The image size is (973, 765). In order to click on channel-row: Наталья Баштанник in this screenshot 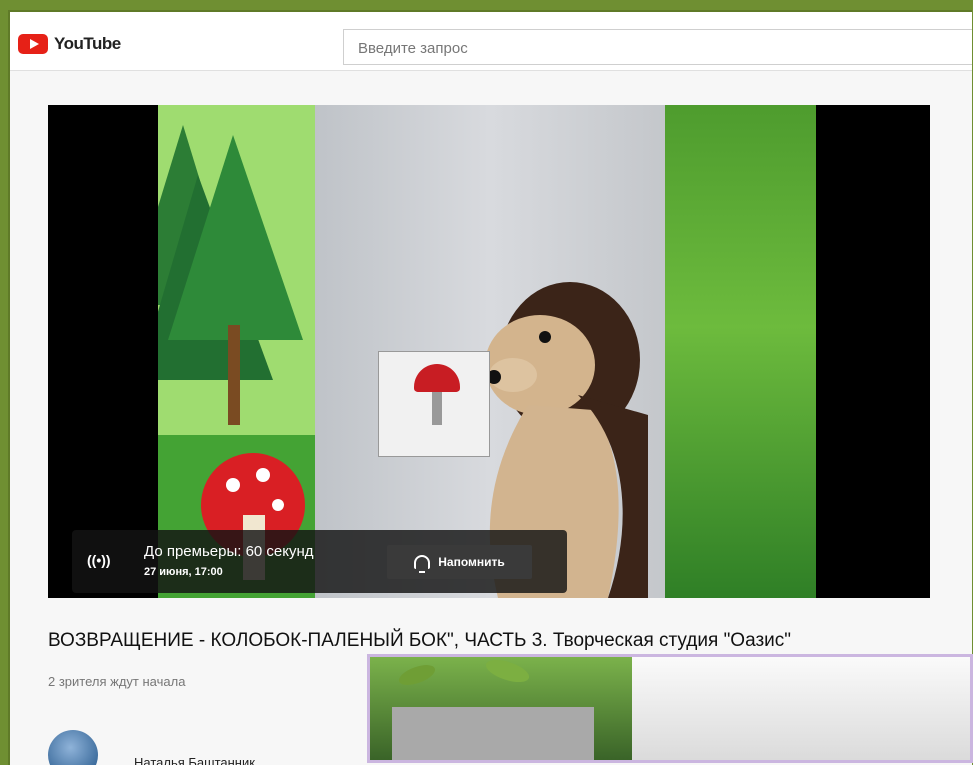, I will do `click(198, 747)`.